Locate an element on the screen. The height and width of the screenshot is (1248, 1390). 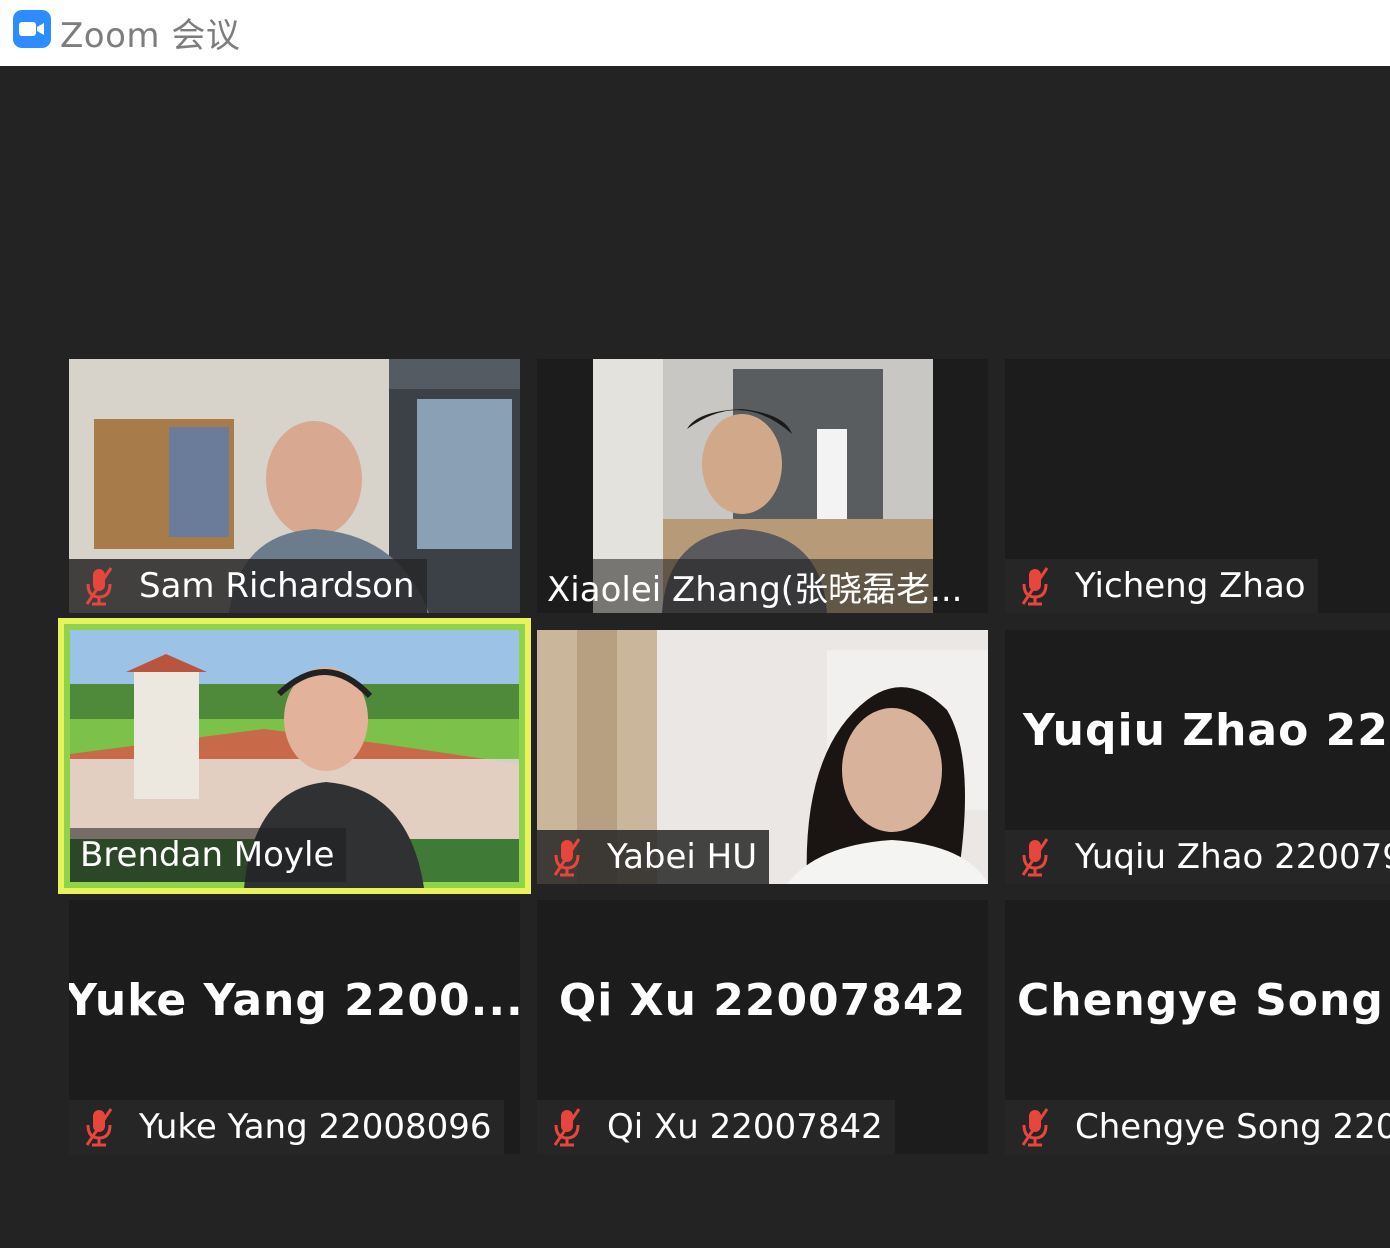
participant-display-name: Qi Xu 22007842 is located at coordinates (762, 1000).